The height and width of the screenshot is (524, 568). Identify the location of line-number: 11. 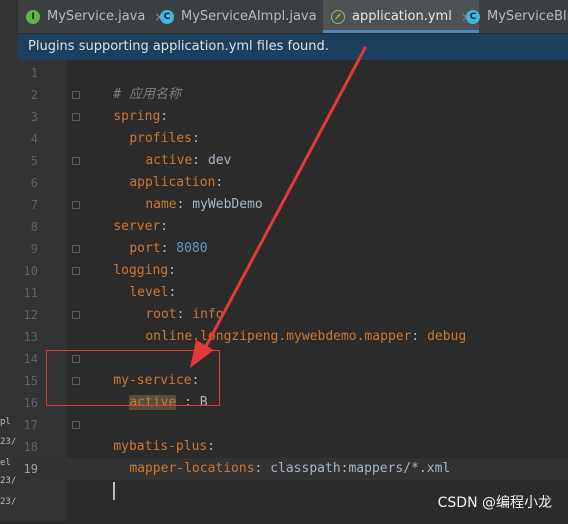
(30, 293).